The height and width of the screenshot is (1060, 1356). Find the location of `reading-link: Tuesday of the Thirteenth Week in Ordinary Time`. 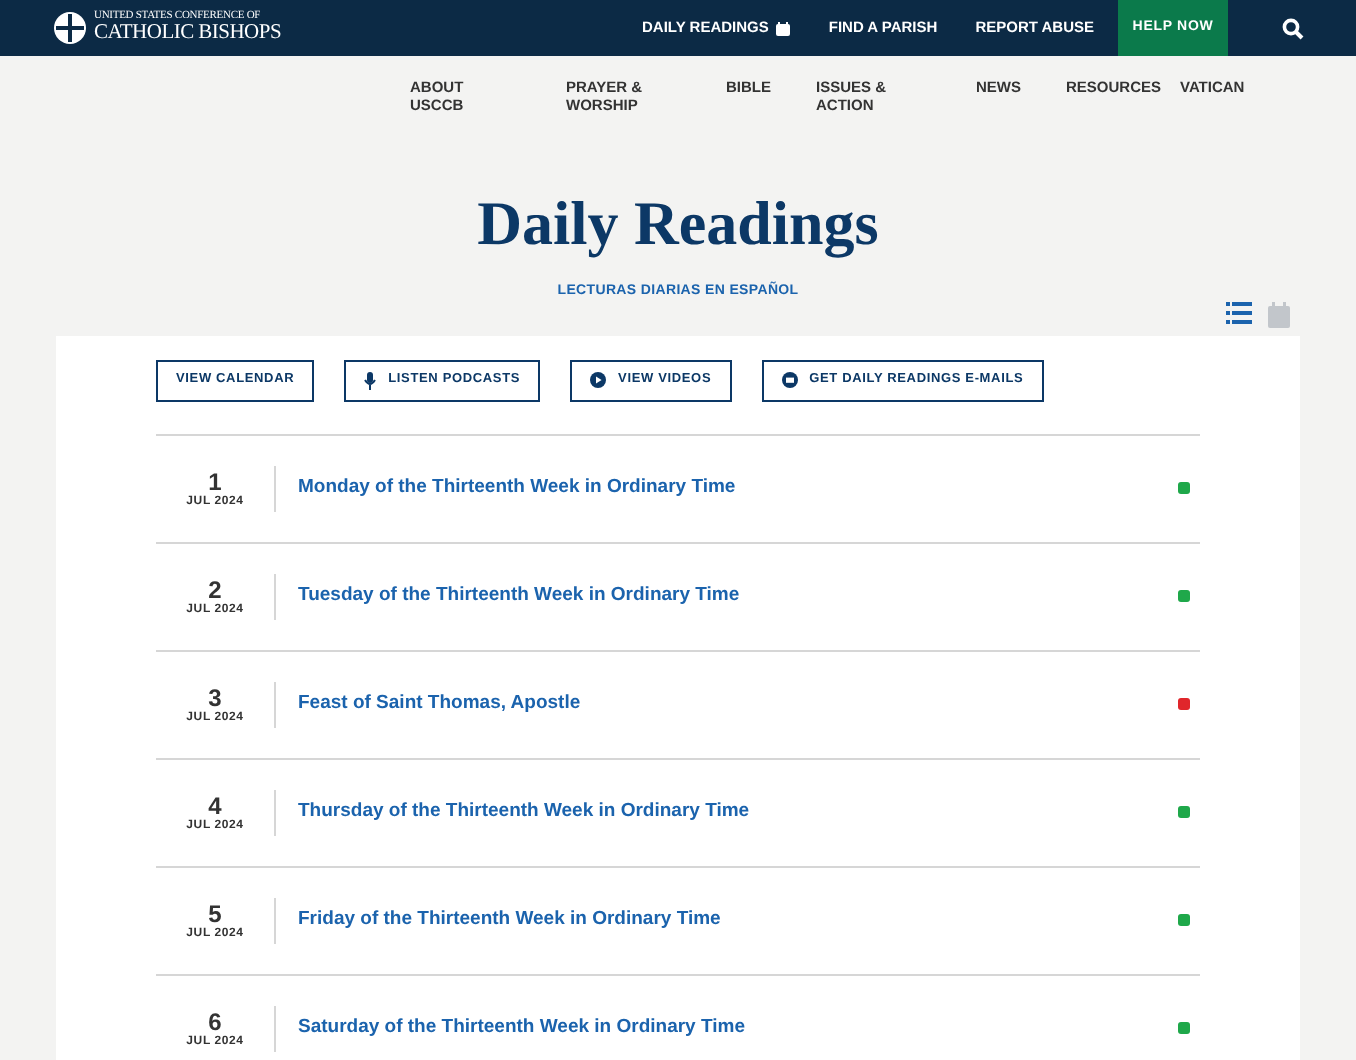

reading-link: Tuesday of the Thirteenth Week in Ordinary Time is located at coordinates (519, 596).